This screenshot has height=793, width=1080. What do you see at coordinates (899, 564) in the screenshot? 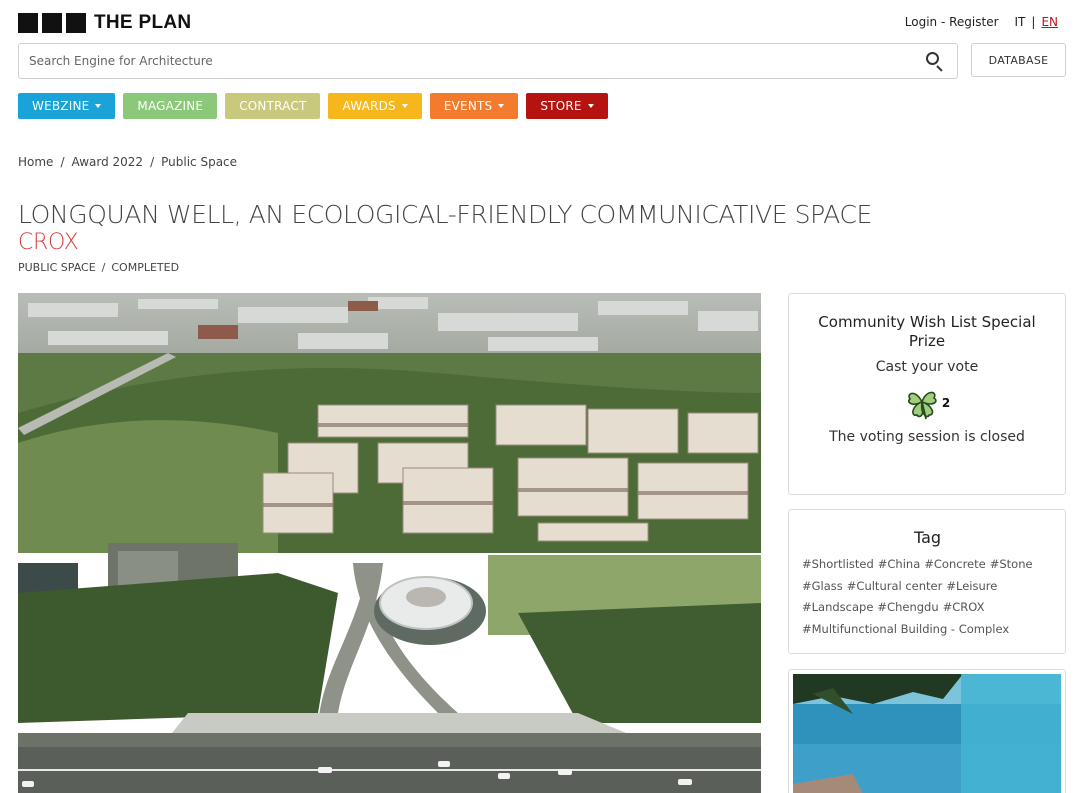
I see `tag-link: #China` at bounding box center [899, 564].